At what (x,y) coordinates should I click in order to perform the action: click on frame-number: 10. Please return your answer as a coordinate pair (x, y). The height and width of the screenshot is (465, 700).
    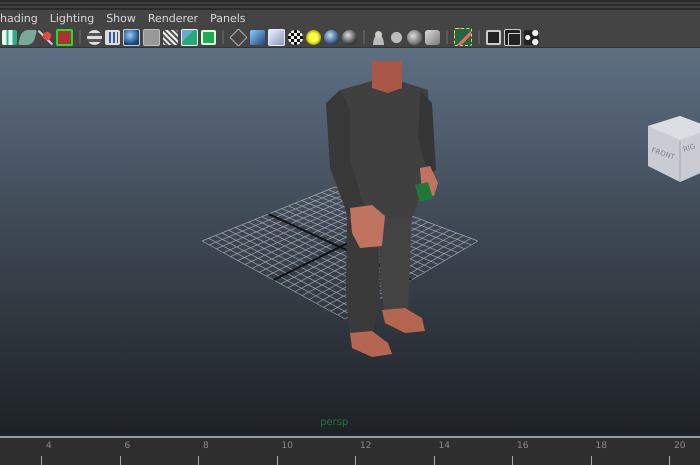
    Looking at the image, I should click on (287, 446).